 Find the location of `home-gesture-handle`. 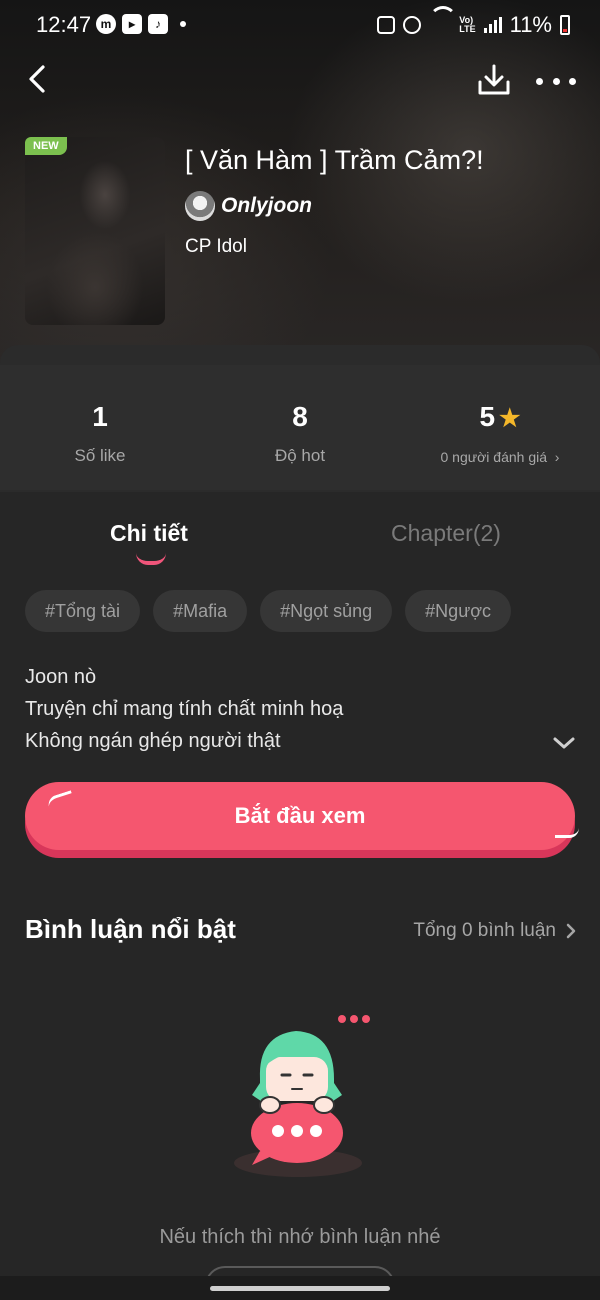

home-gesture-handle is located at coordinates (300, 1288).